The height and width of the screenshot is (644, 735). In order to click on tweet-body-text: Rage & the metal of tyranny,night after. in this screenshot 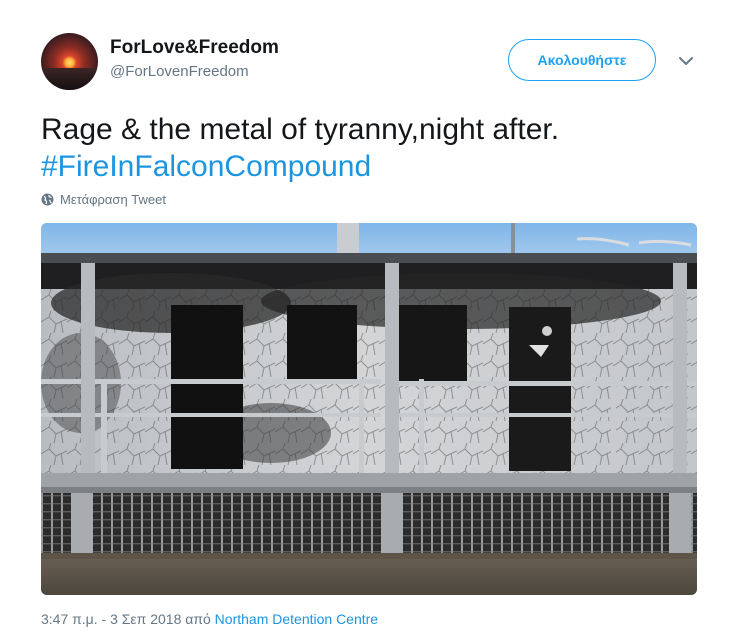, I will do `click(300, 129)`.